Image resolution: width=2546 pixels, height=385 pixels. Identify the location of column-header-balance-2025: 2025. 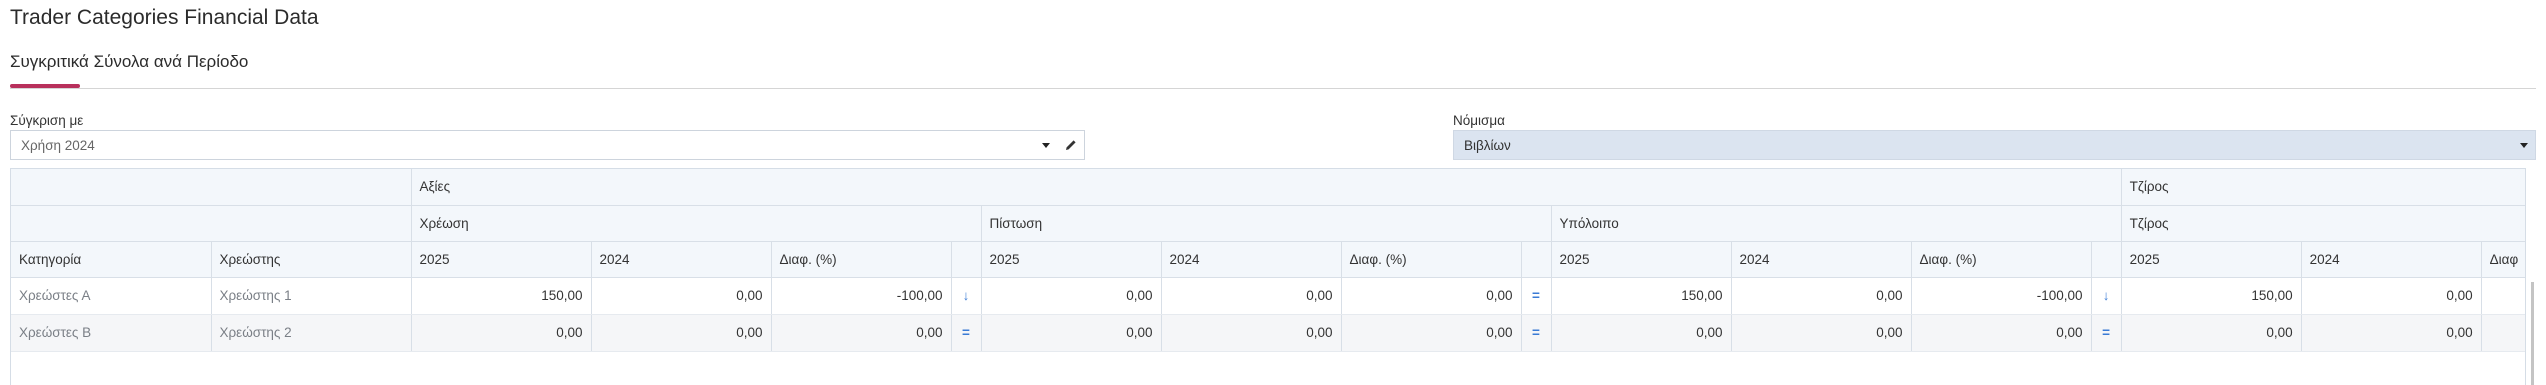
(1641, 259).